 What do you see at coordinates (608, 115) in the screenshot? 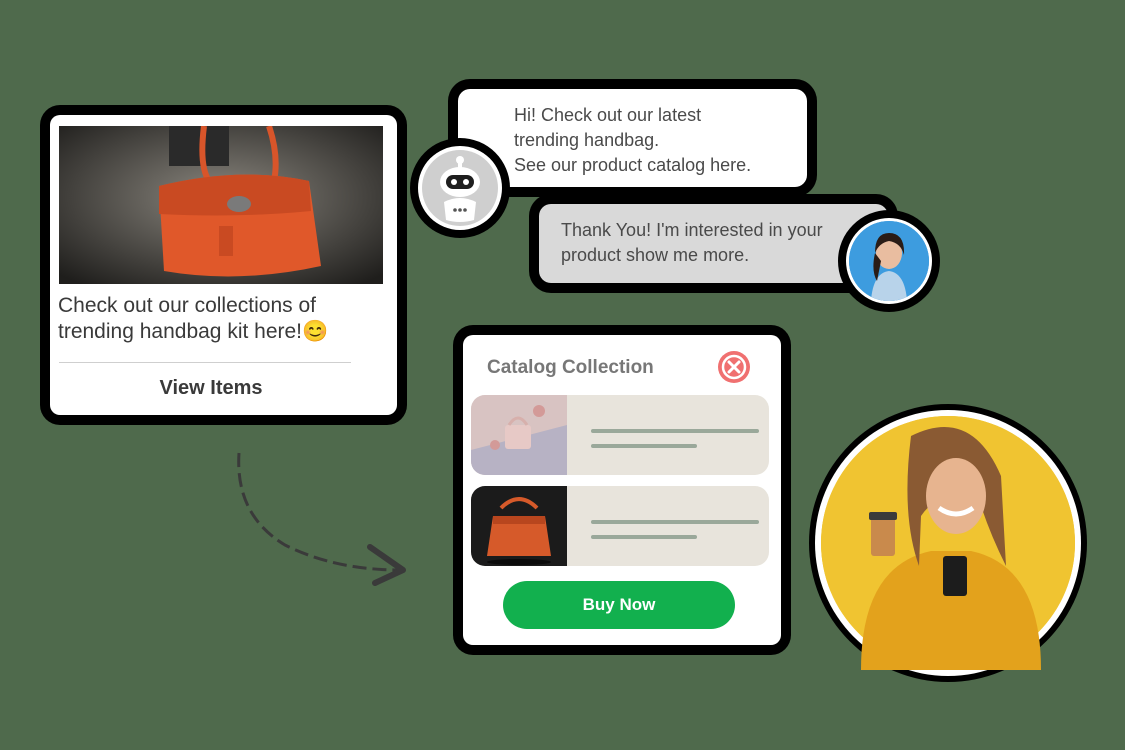
I see `bot-message-line-1: Hi! Check out our latest` at bounding box center [608, 115].